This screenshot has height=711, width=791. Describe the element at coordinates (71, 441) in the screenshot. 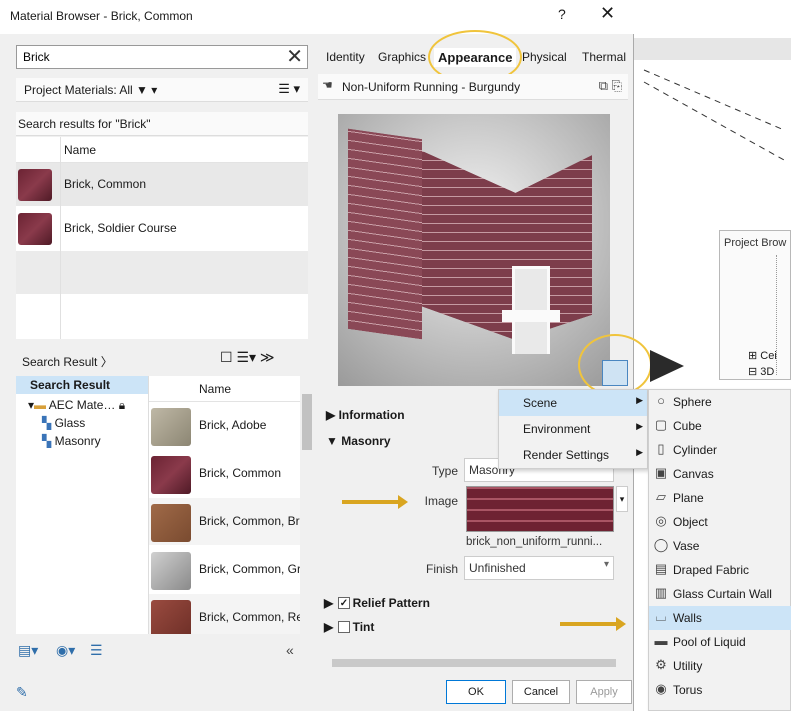

I see `tree-item-masonry: ▚ Masonry` at that location.